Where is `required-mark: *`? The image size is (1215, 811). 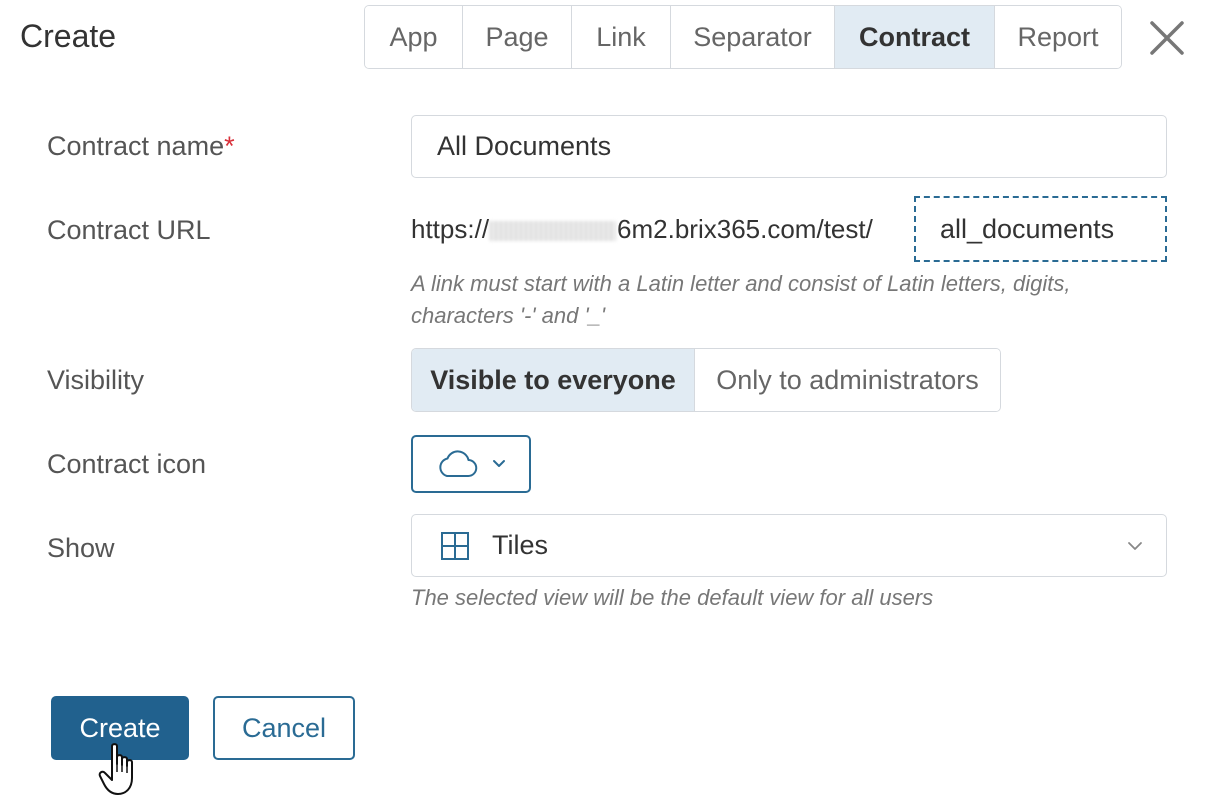
required-mark: * is located at coordinates (229, 146).